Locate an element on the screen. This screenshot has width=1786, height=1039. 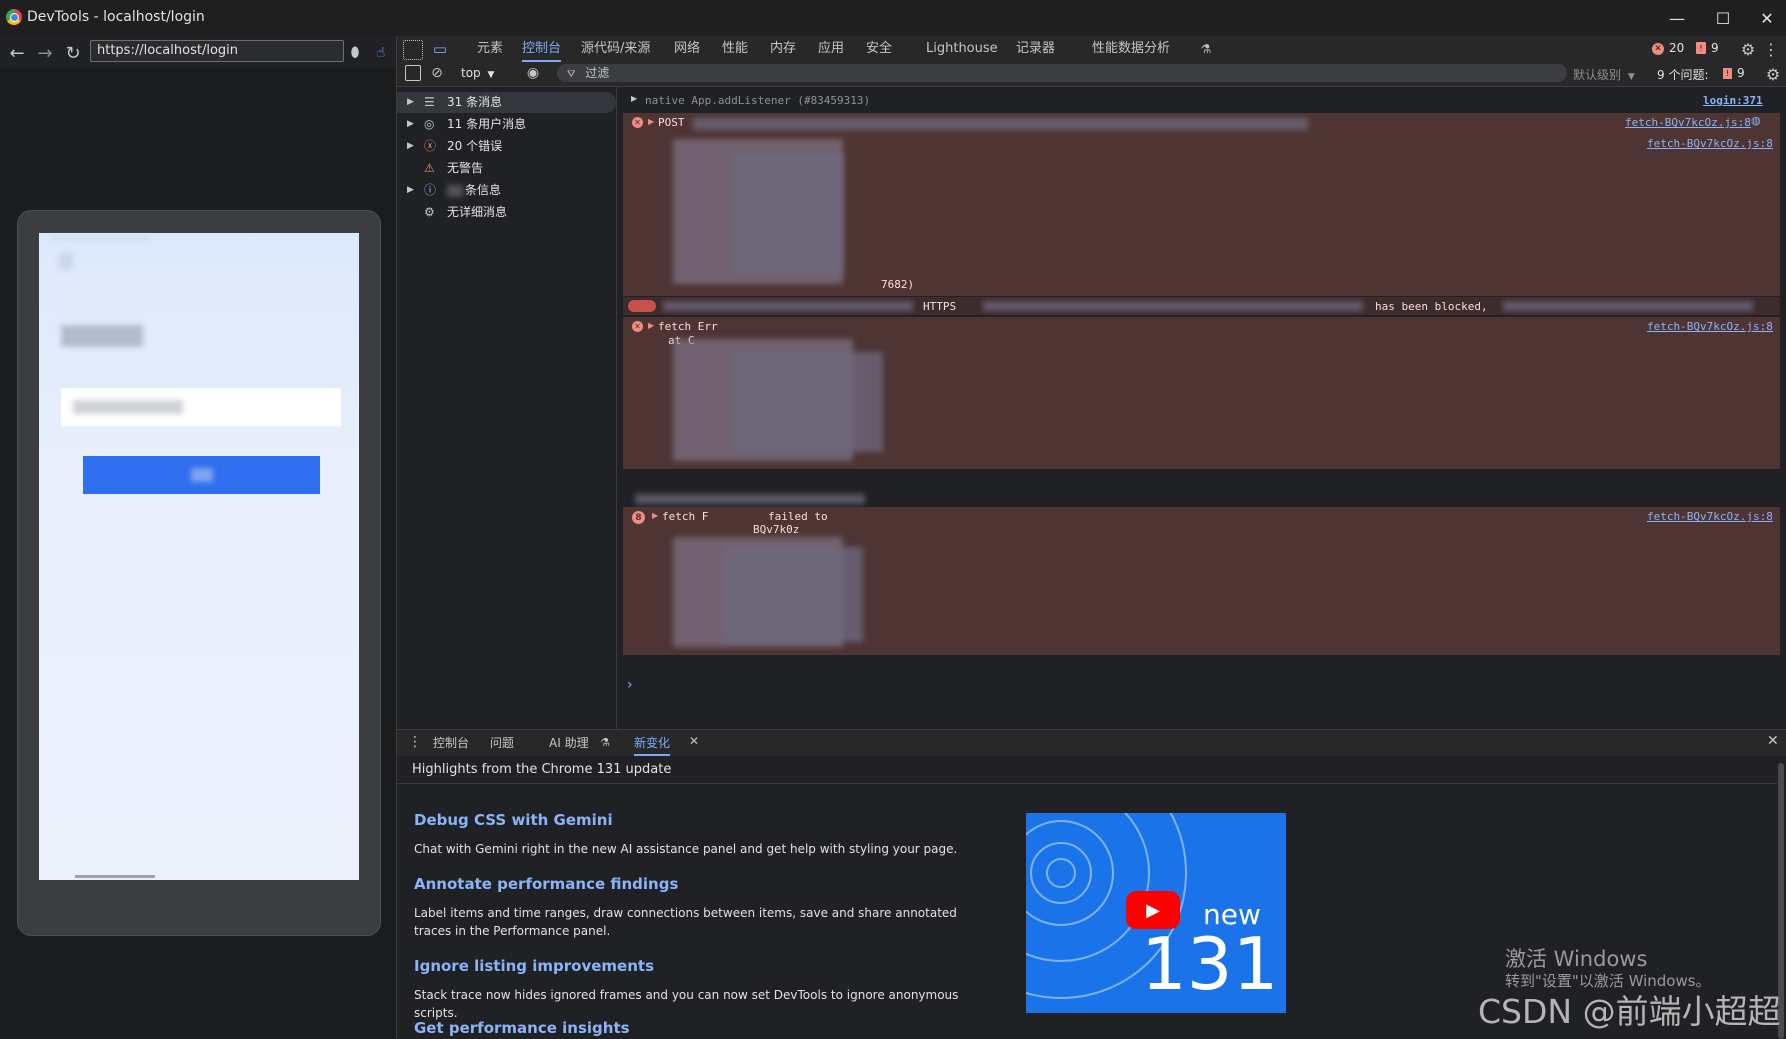
error-count-icon: ✕ is located at coordinates (1658, 49).